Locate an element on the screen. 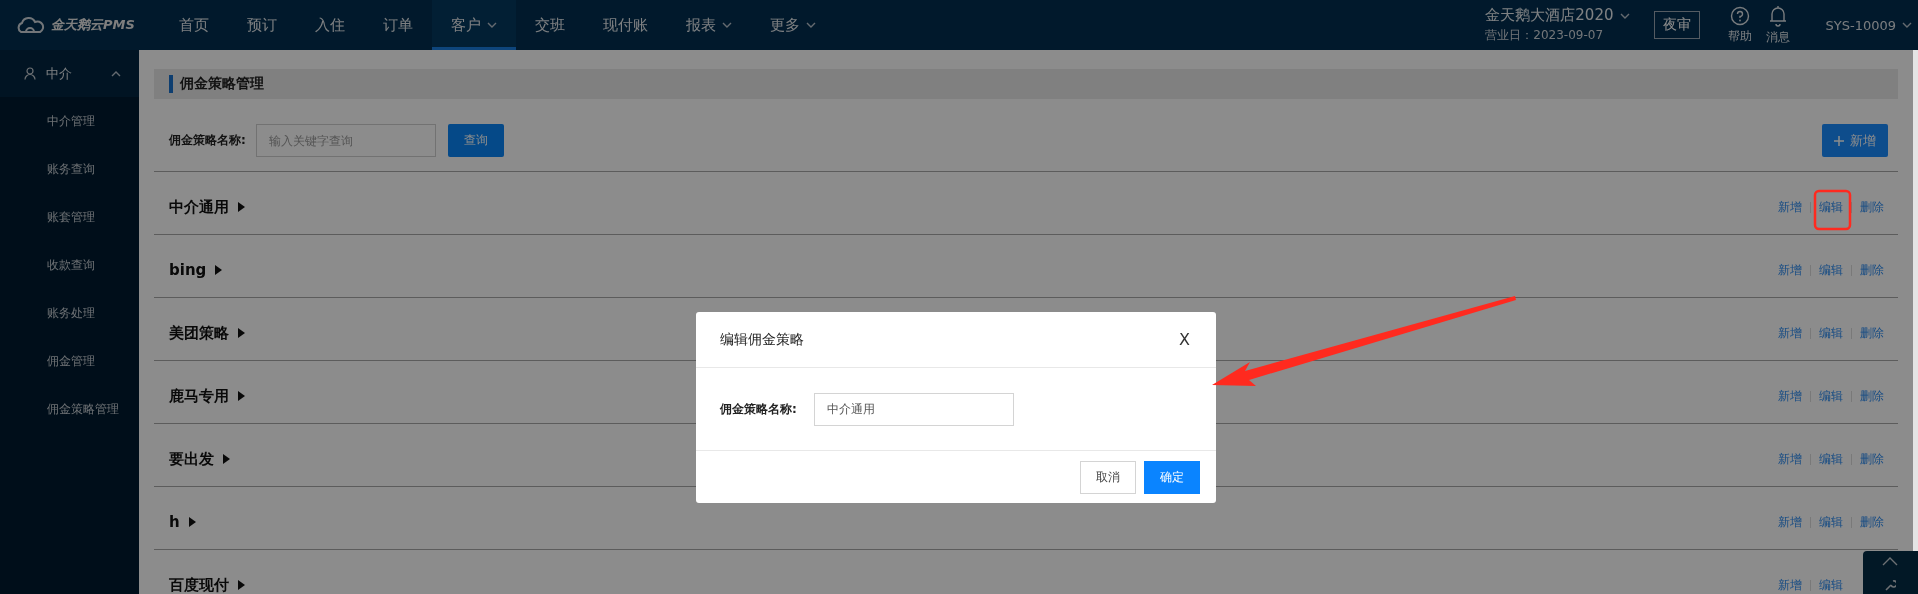  sidebar-item: 收款查询 is located at coordinates (69, 265).